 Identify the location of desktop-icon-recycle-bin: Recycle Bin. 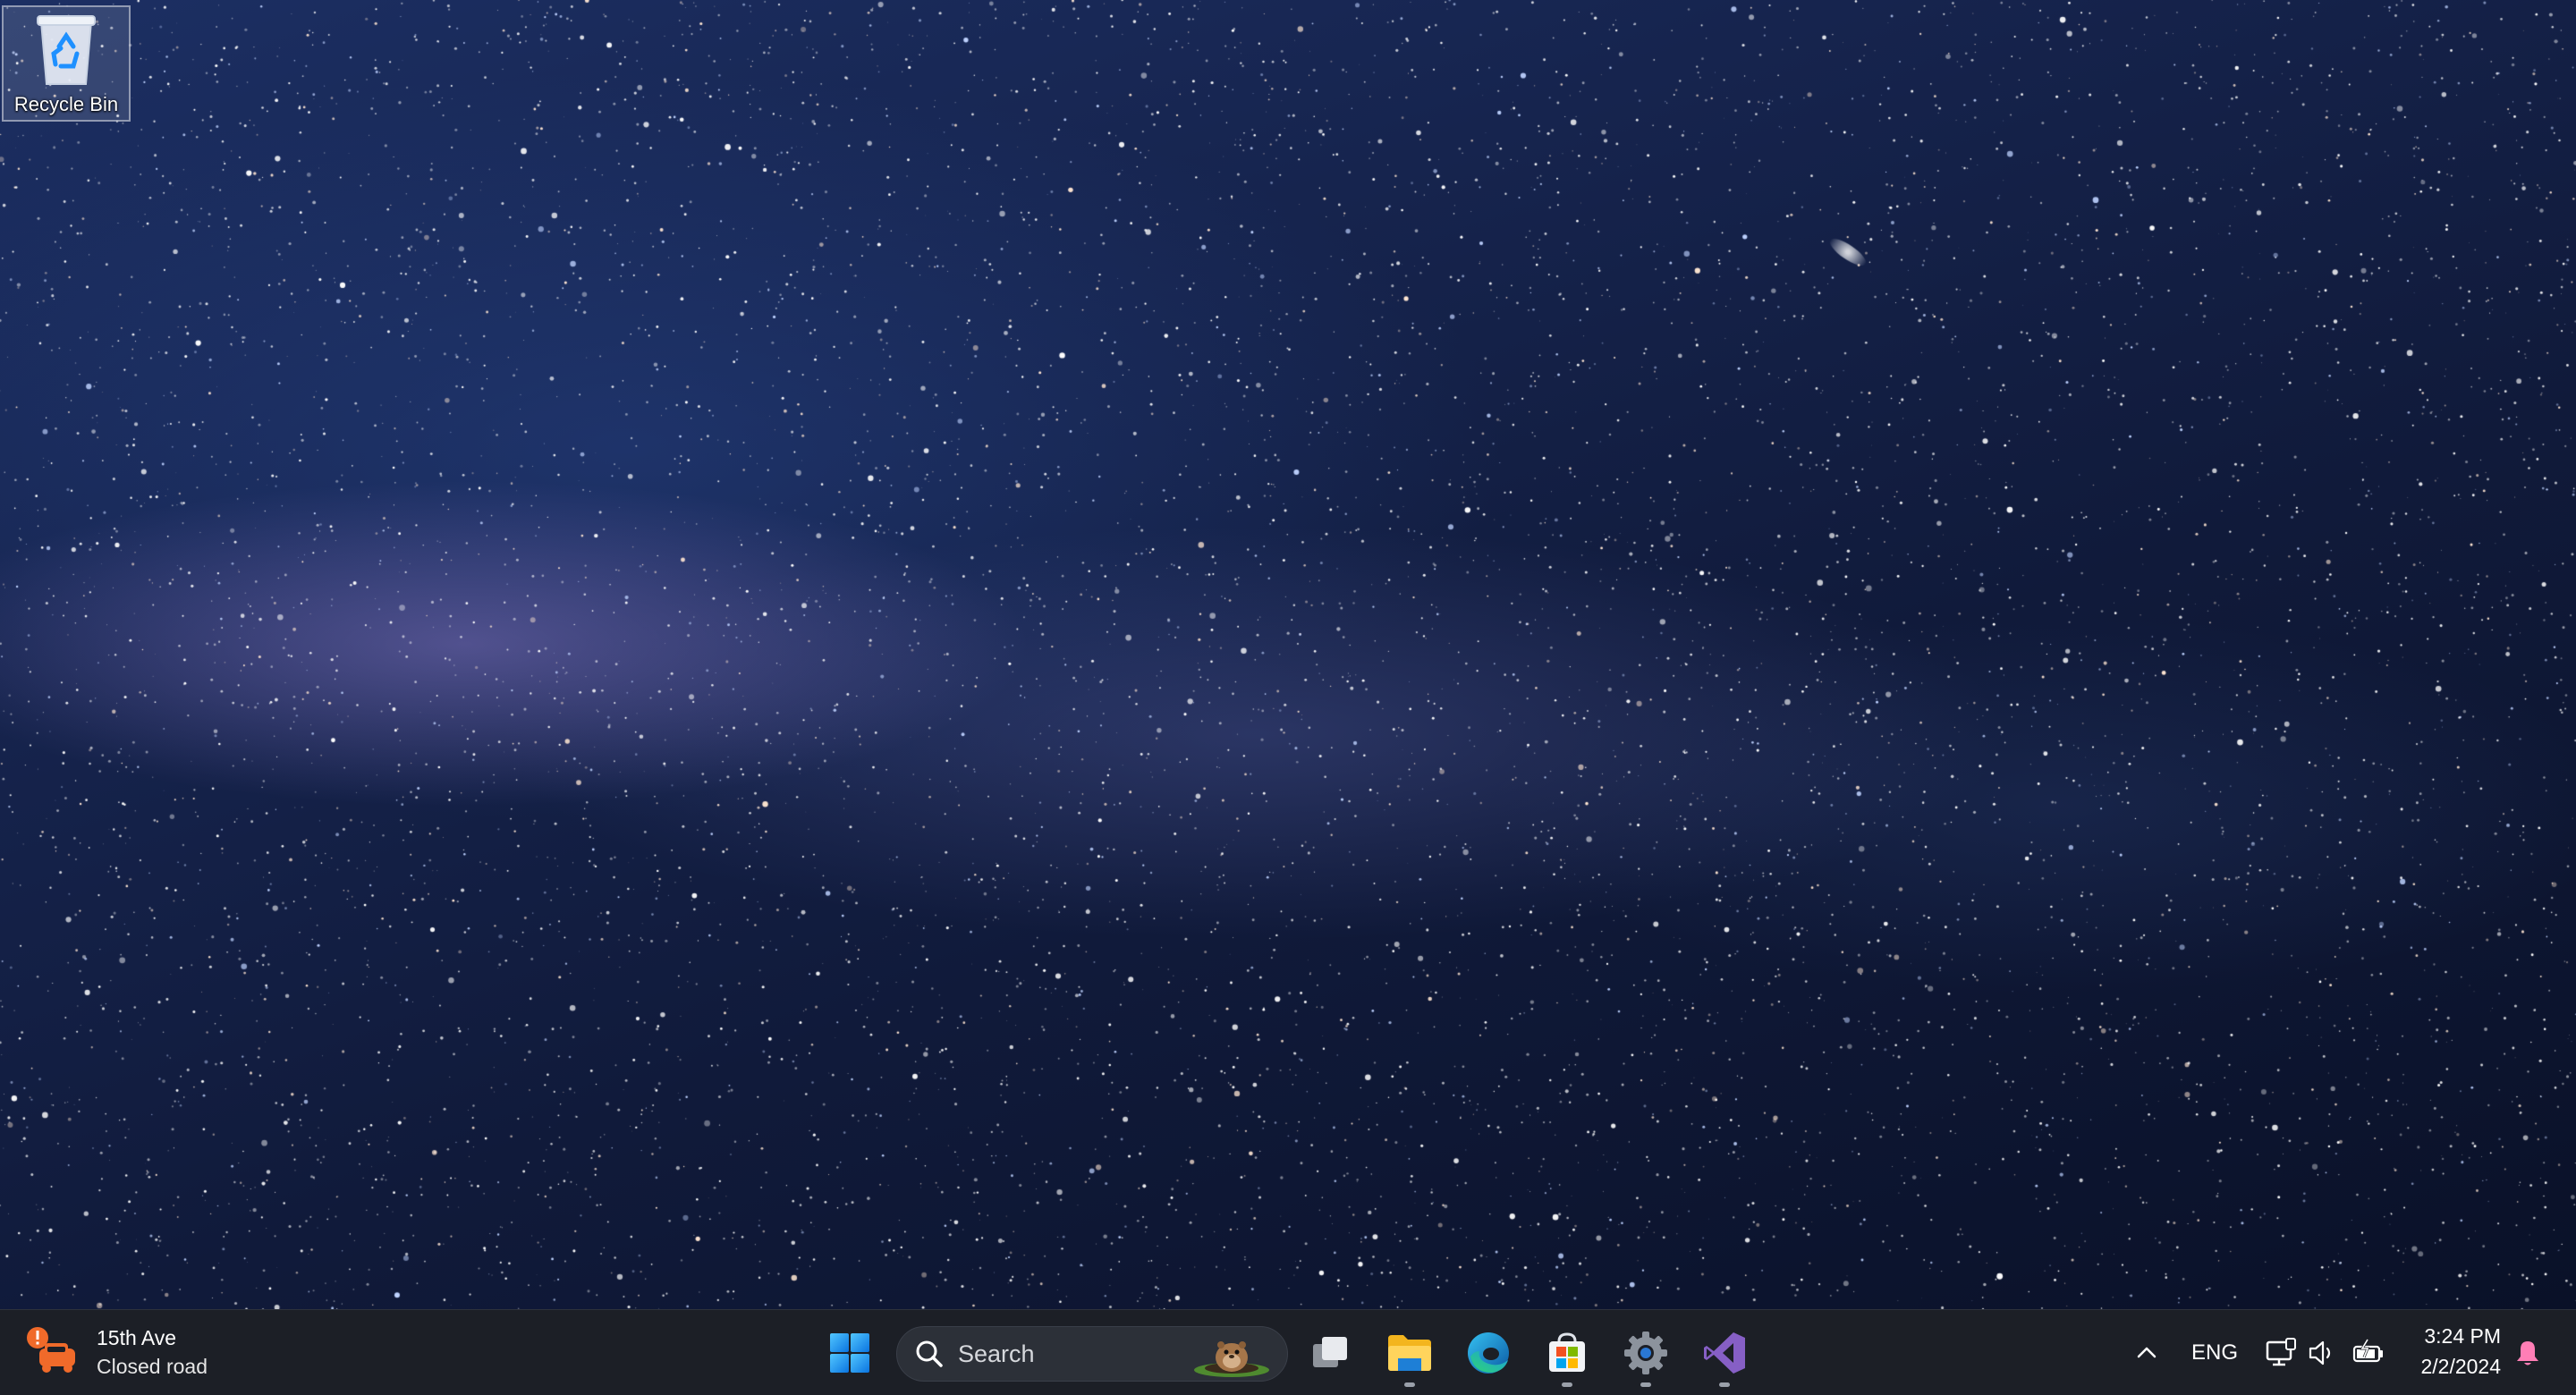
(66, 63).